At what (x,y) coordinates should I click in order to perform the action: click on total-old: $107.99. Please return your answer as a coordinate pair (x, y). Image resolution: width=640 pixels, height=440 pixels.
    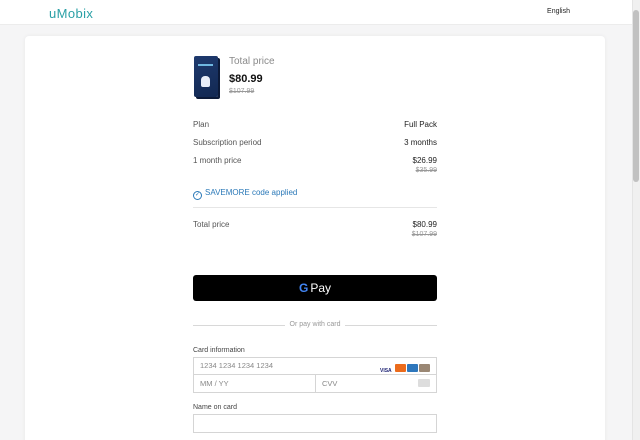
    Looking at the image, I should click on (424, 234).